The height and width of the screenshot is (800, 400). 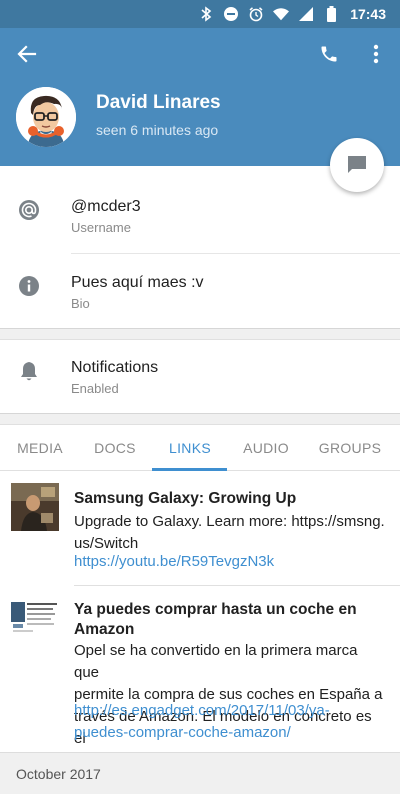 I want to click on battery-icon, so click(x=331, y=14).